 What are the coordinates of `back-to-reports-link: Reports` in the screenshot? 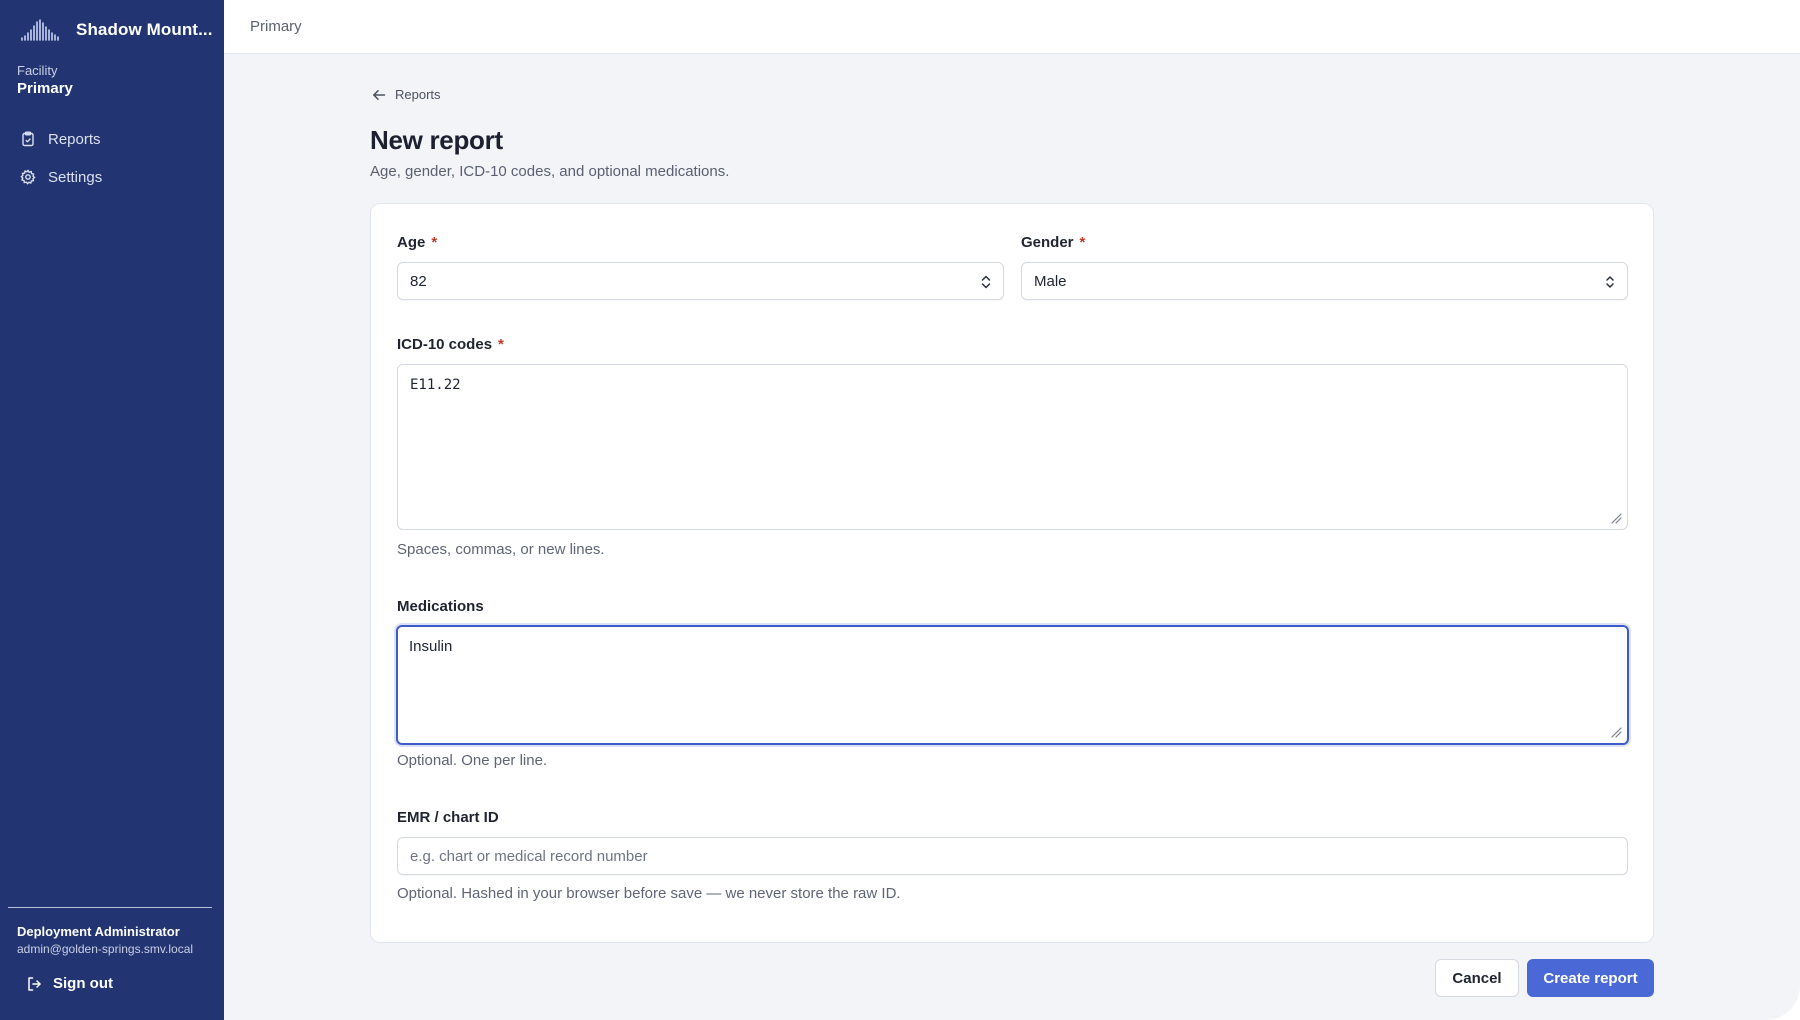 It's located at (406, 94).